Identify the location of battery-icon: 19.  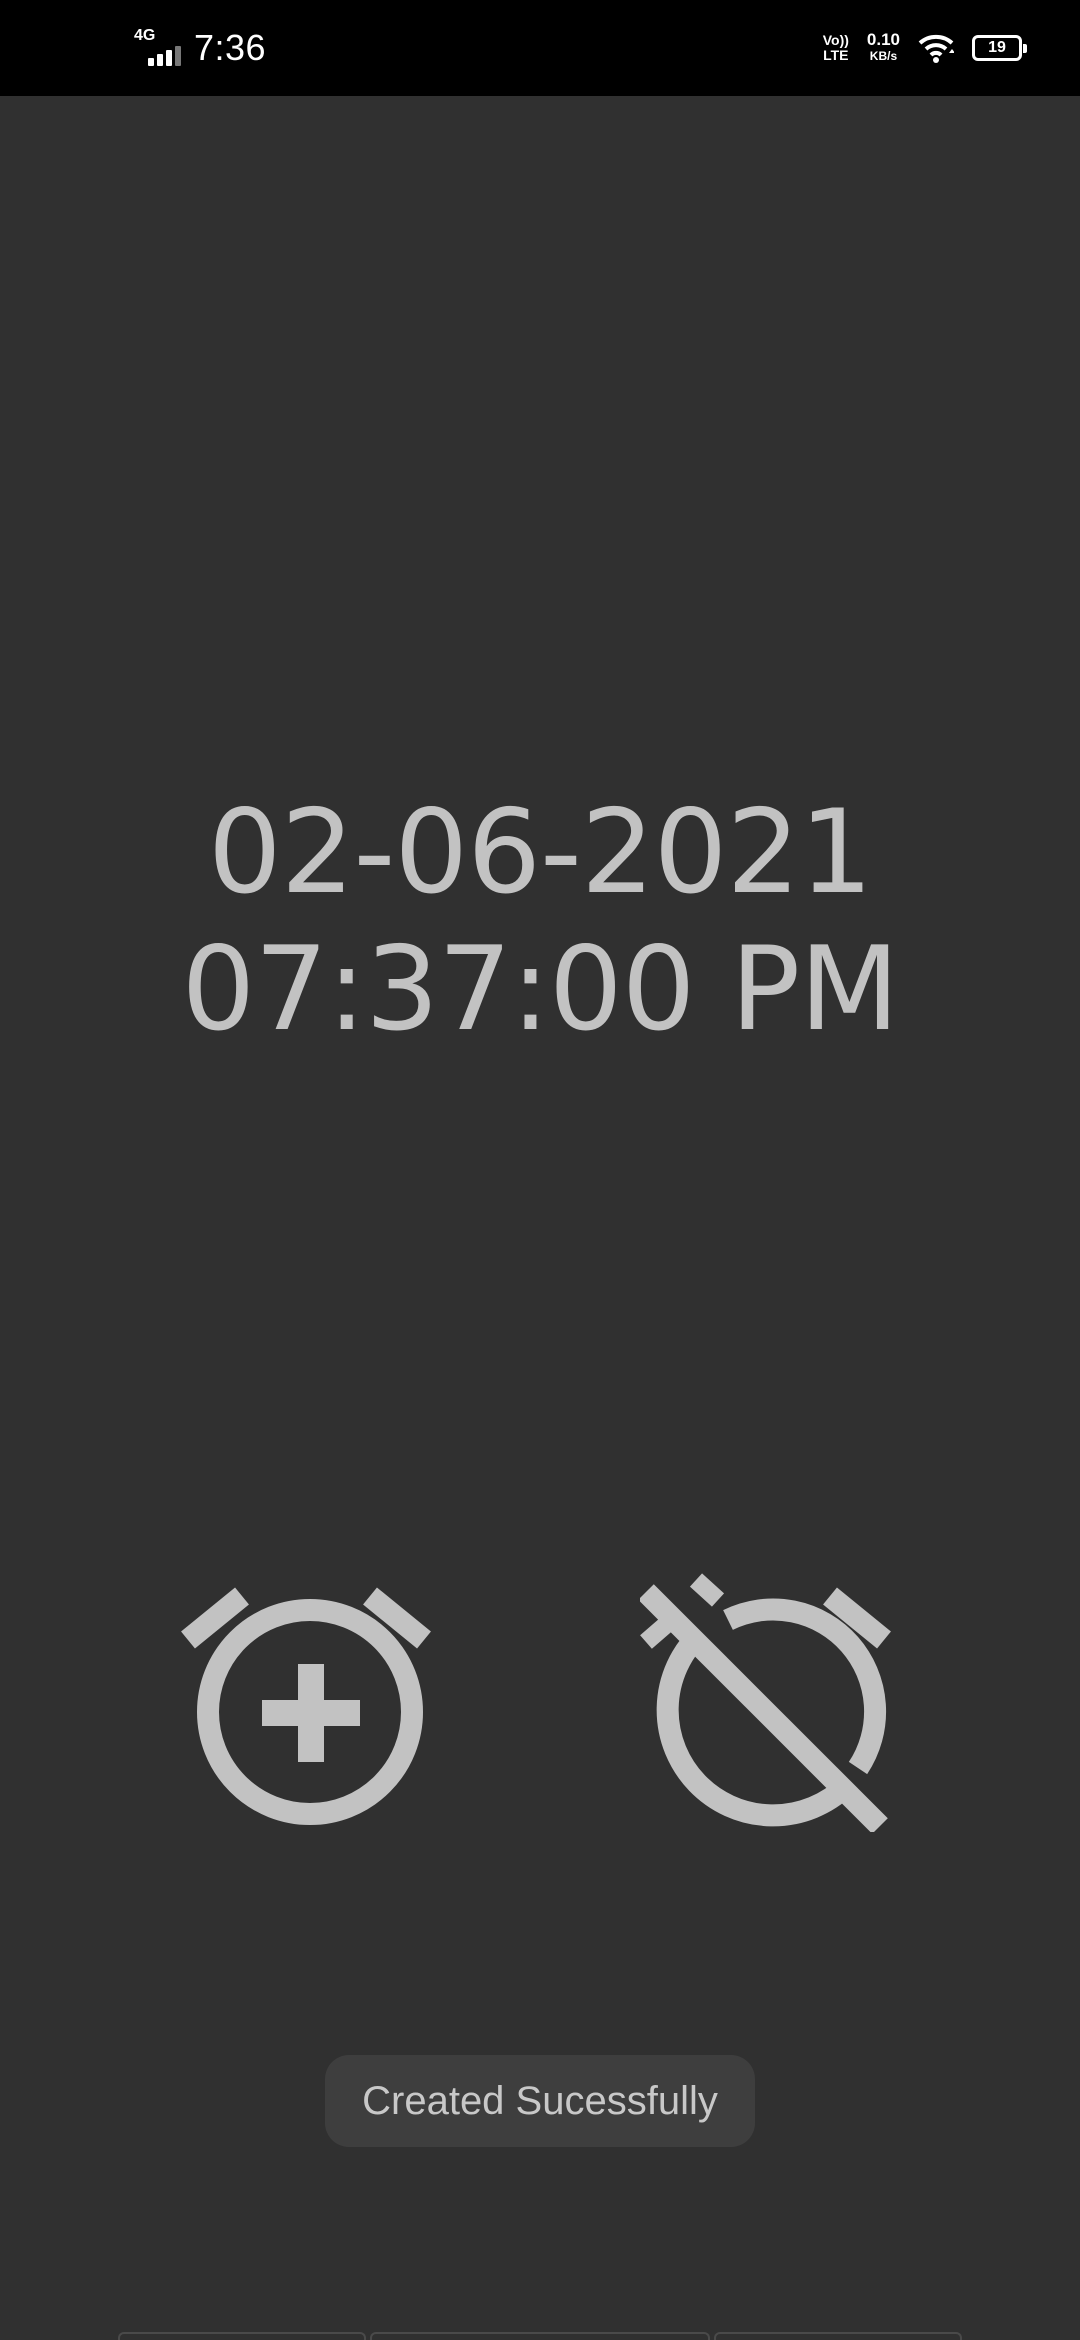
(999, 48).